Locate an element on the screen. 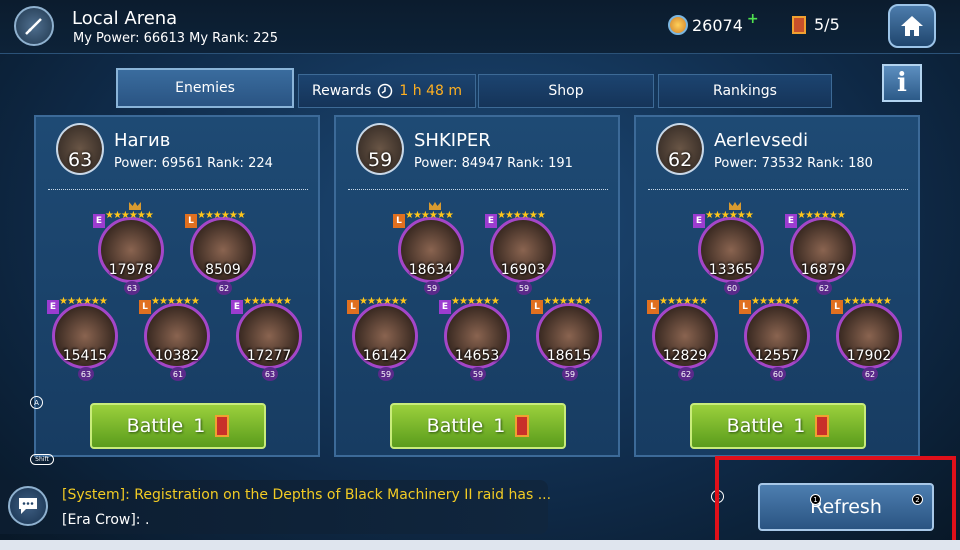 The width and height of the screenshot is (960, 550). hero-portrait: ★★★★★★ L 12557 60 is located at coordinates (774, 338).